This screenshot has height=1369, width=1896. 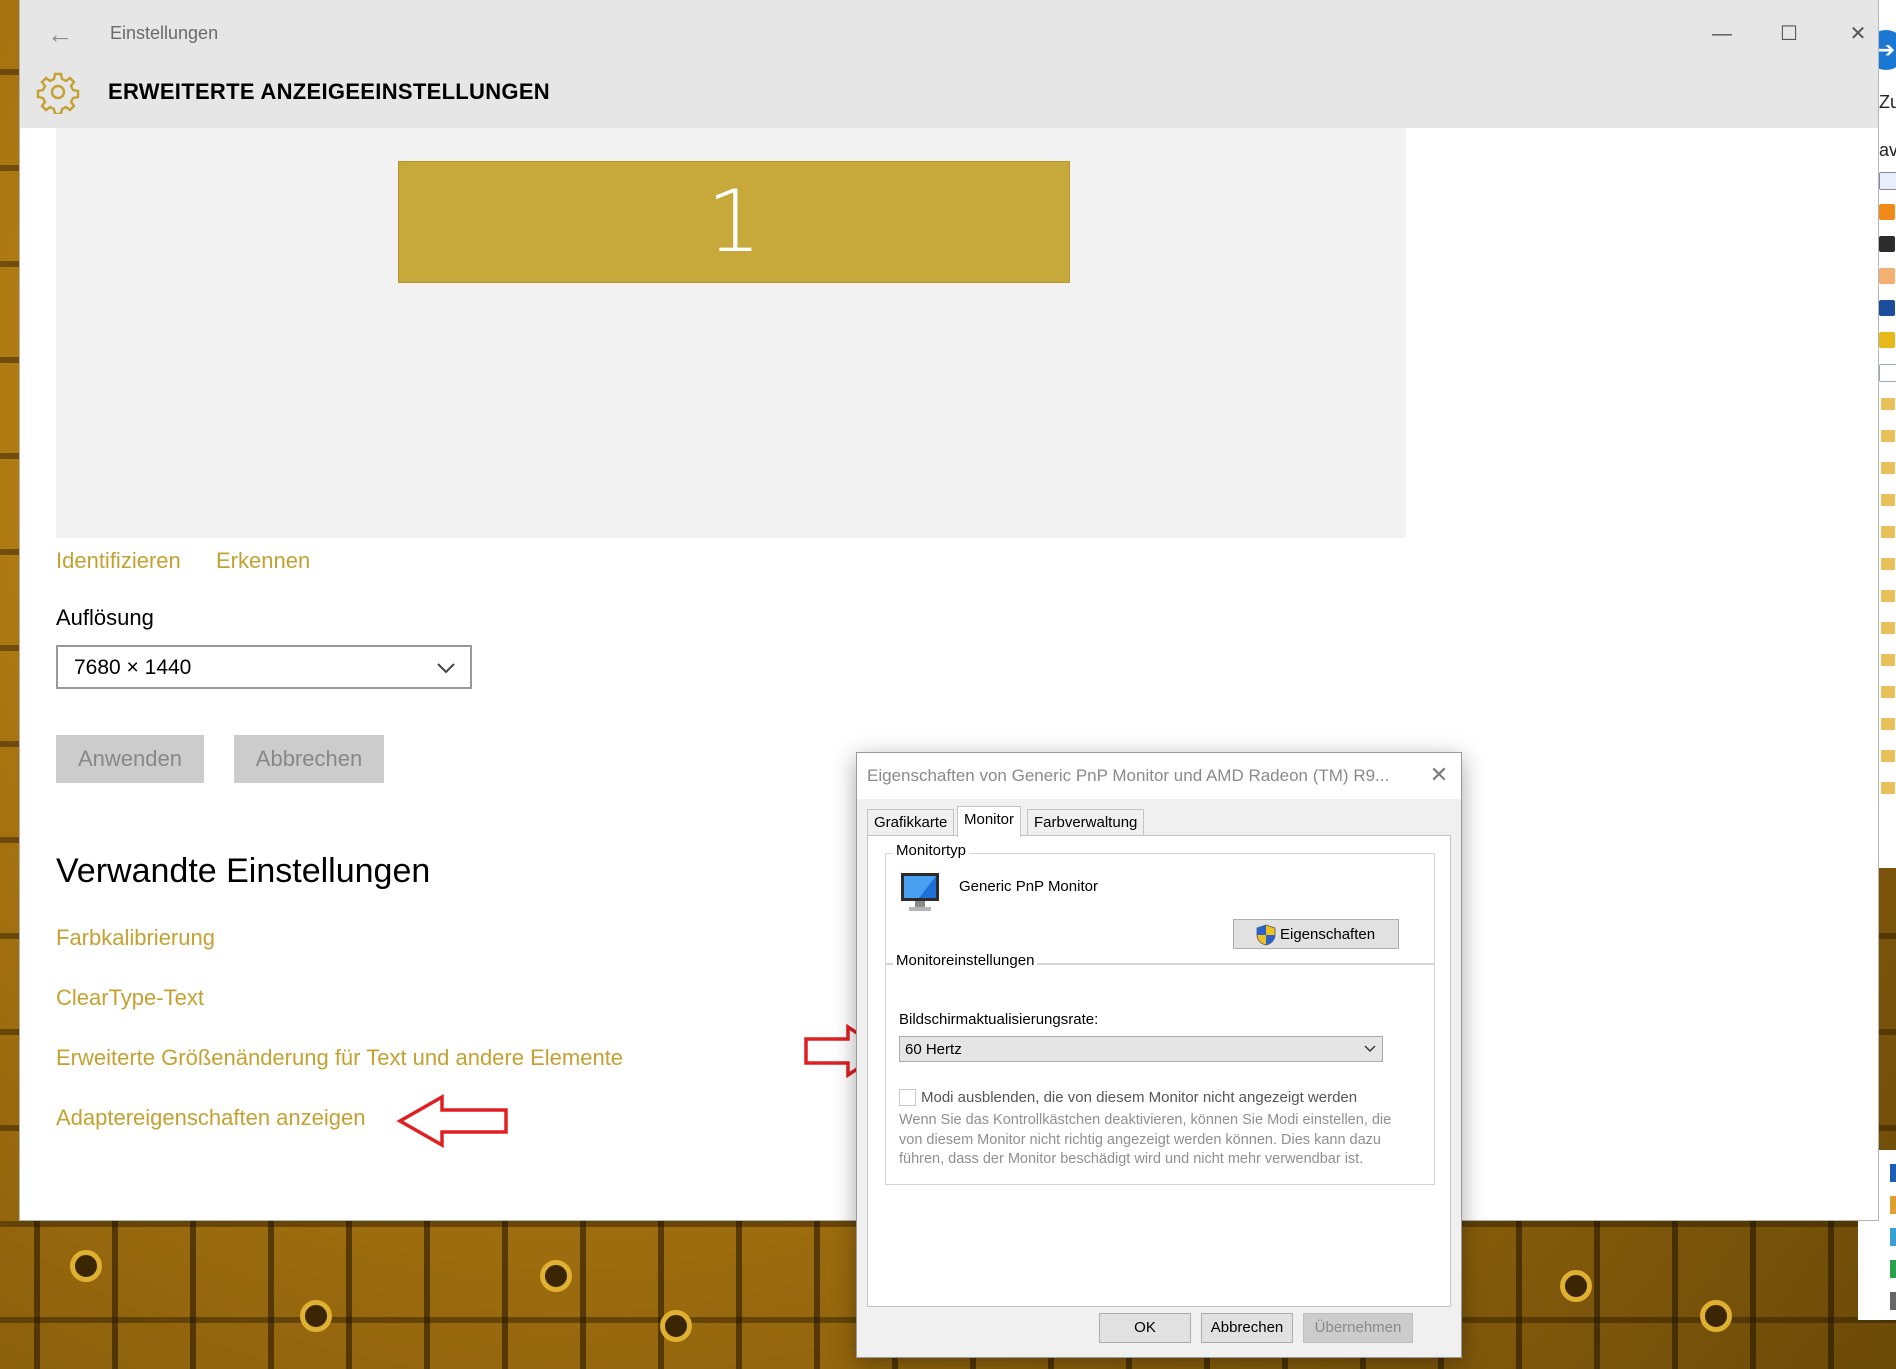 I want to click on cancel-button: Abbrechen, so click(x=309, y=759).